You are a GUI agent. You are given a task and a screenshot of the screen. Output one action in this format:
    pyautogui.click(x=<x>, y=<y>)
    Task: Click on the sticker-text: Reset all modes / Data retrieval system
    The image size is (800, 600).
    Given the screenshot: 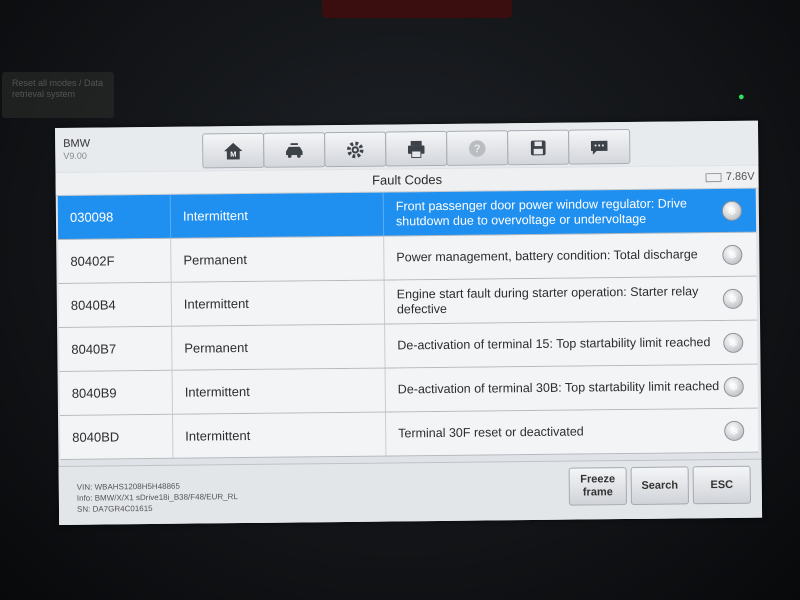 What is the action you would take?
    pyautogui.click(x=58, y=88)
    